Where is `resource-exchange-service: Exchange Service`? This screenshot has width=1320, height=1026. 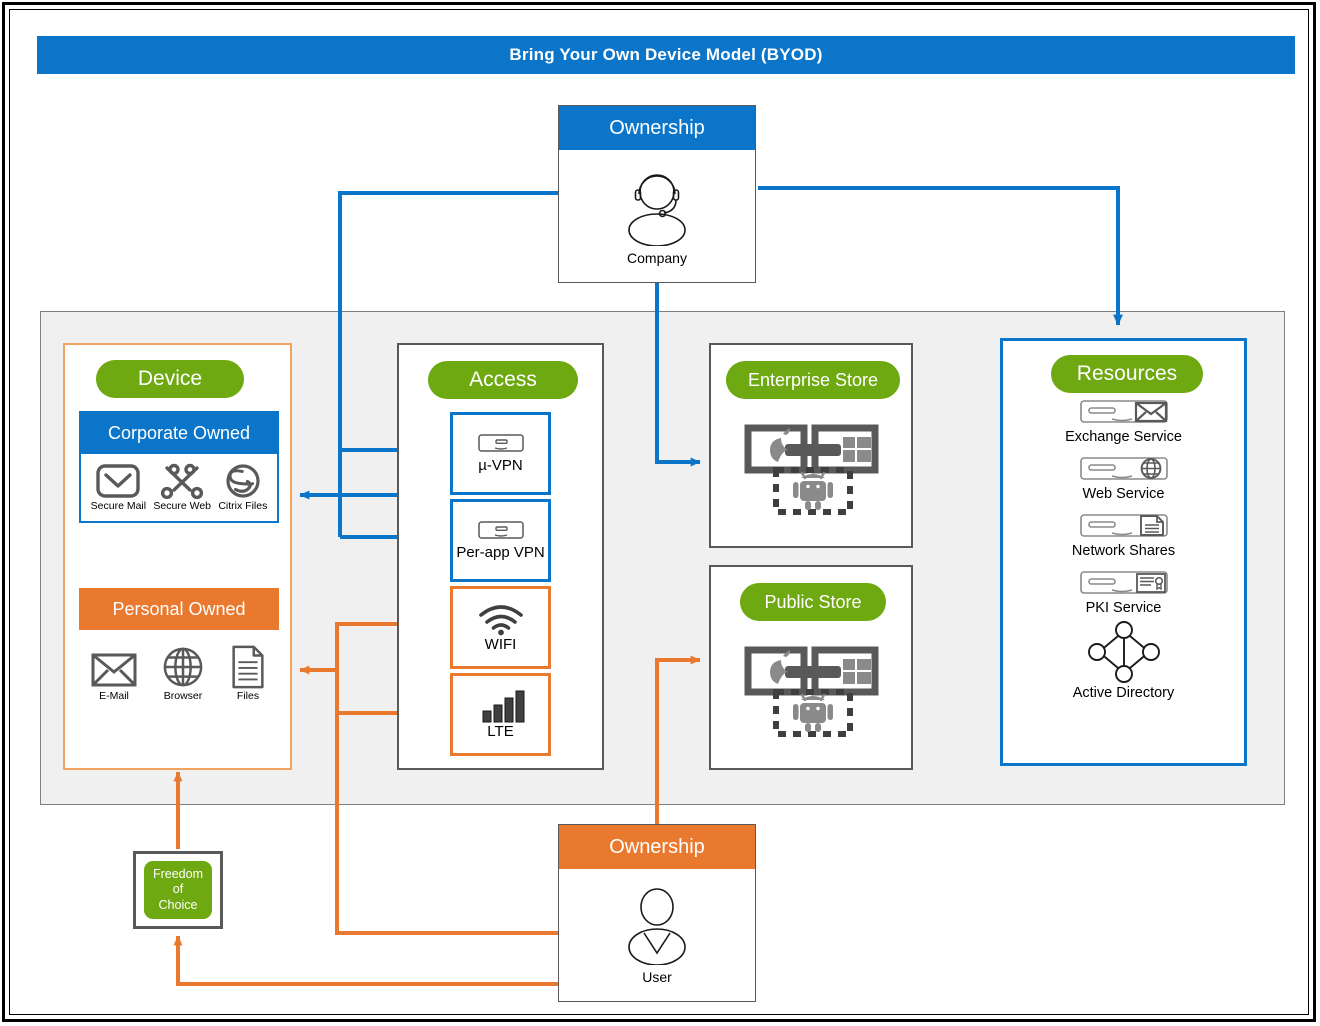 resource-exchange-service: Exchange Service is located at coordinates (1123, 422).